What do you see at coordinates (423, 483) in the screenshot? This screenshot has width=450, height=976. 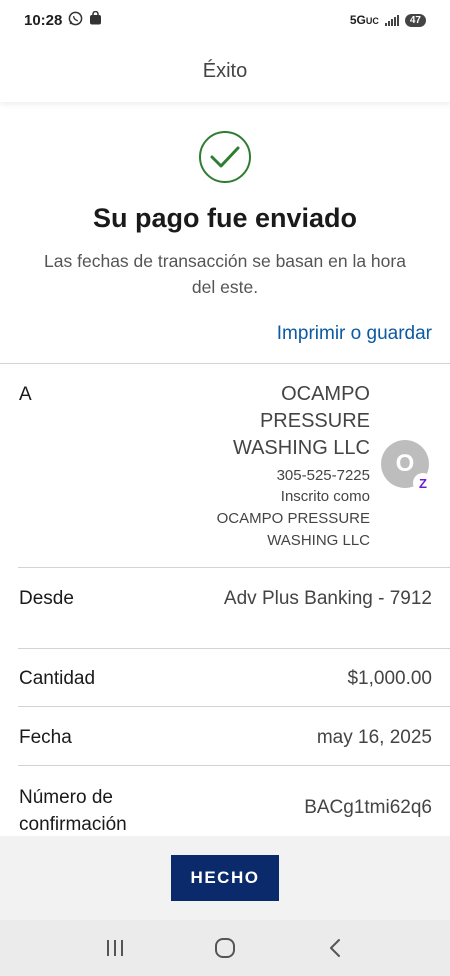 I see `zelle-icon: Z` at bounding box center [423, 483].